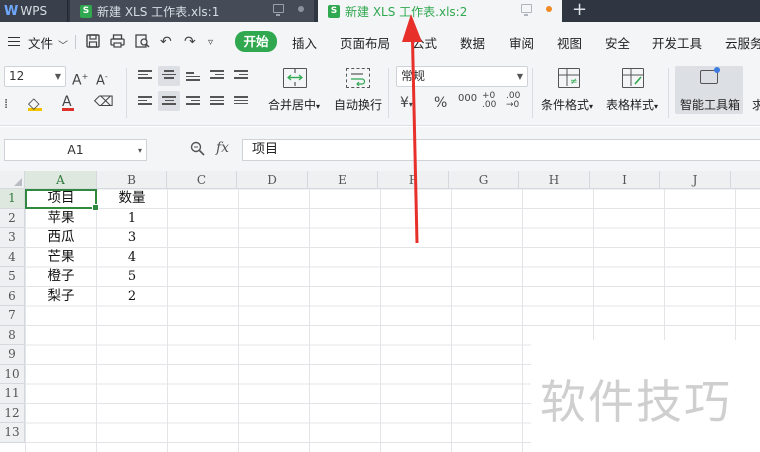  What do you see at coordinates (117, 43) in the screenshot?
I see `print-icon` at bounding box center [117, 43].